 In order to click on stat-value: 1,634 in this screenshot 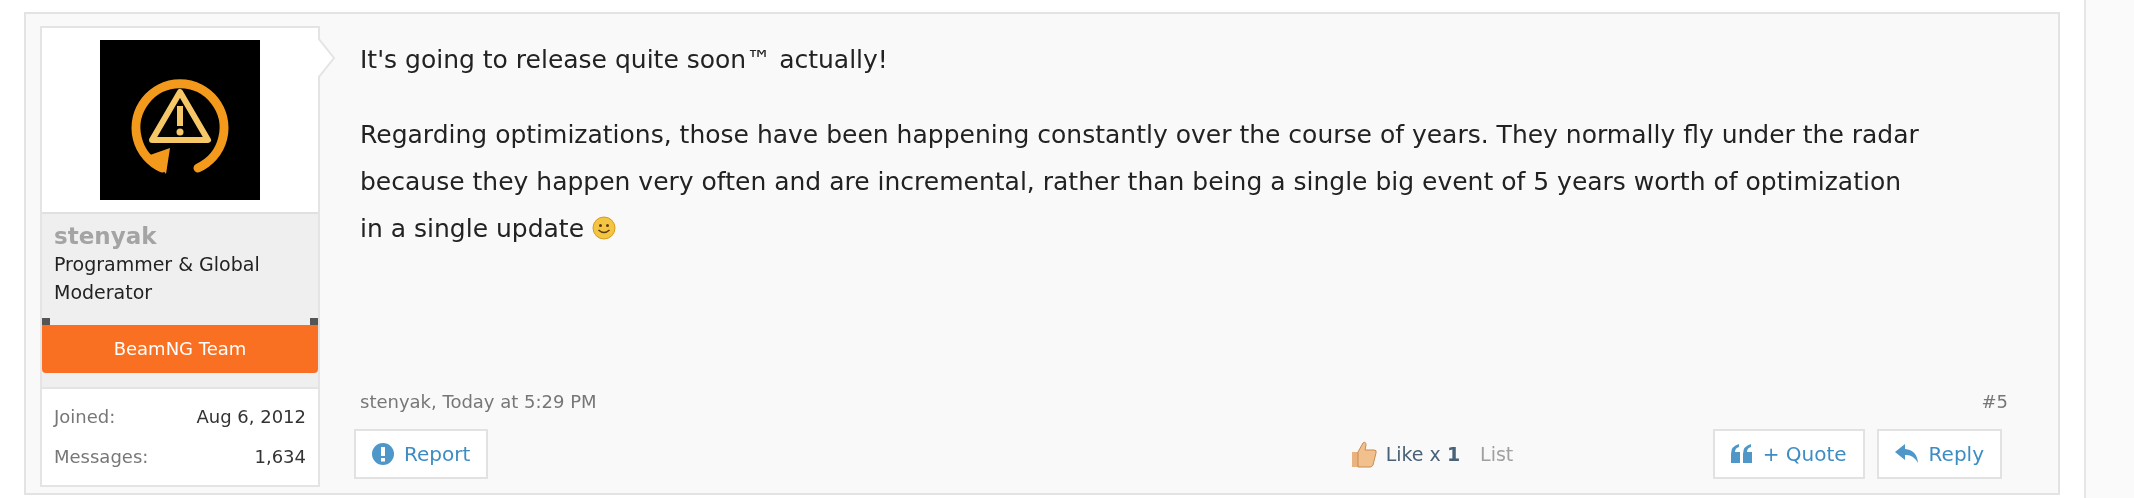, I will do `click(280, 457)`.